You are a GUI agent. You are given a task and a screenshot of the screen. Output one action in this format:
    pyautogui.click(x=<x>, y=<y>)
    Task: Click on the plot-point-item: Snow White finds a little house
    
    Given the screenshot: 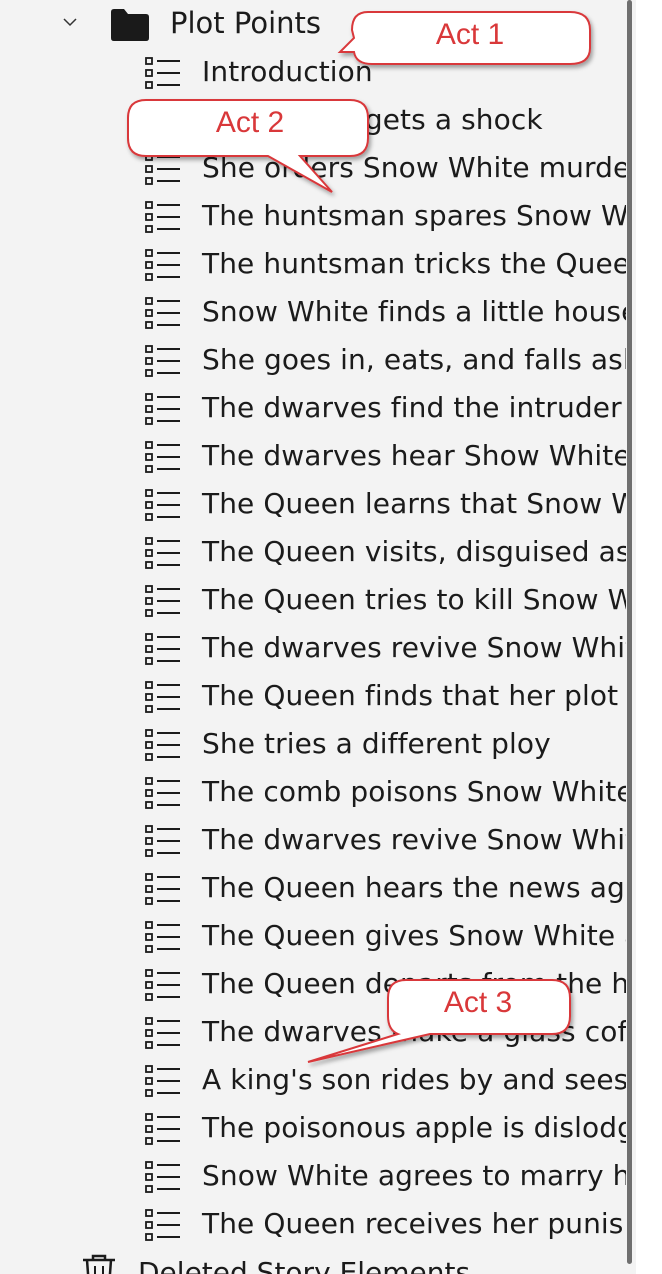 What is the action you would take?
    pyautogui.click(x=313, y=314)
    